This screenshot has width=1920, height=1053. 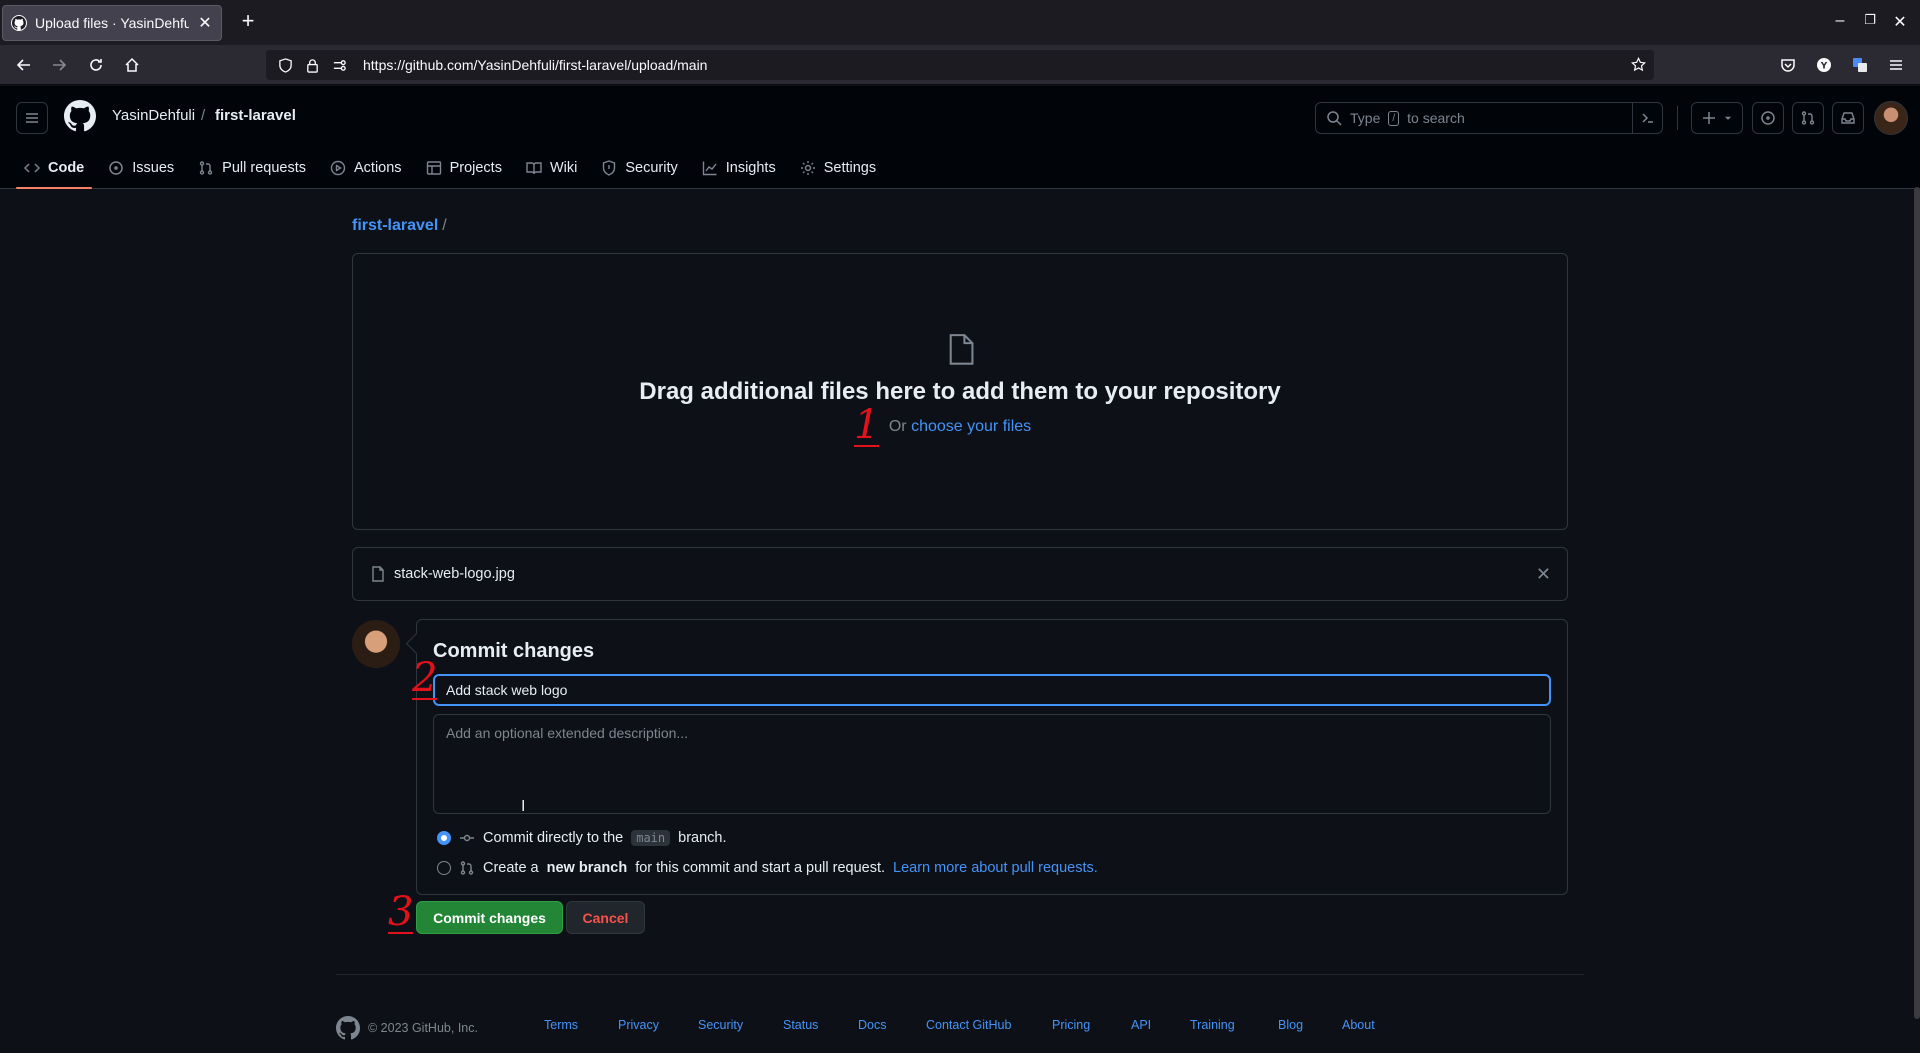 What do you see at coordinates (132, 65) in the screenshot?
I see `home-icon` at bounding box center [132, 65].